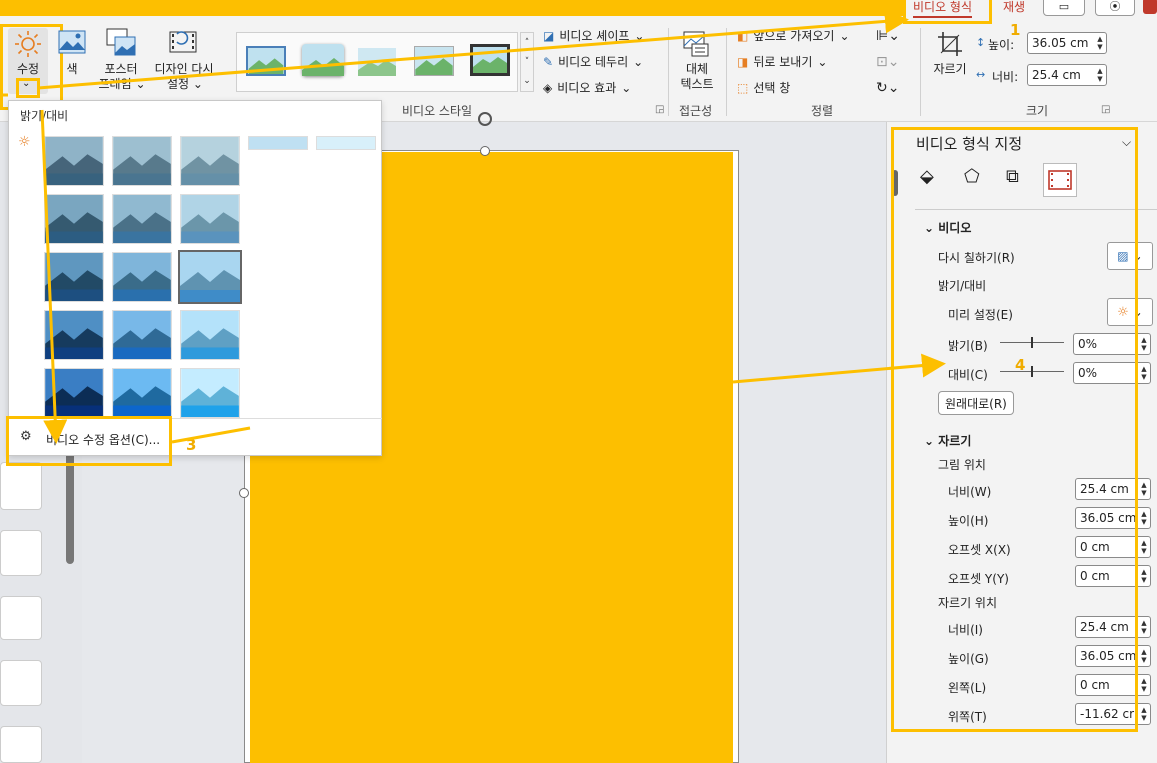 Image resolution: width=1157 pixels, height=763 pixels. I want to click on arrow-3-start, so click(211, 435).